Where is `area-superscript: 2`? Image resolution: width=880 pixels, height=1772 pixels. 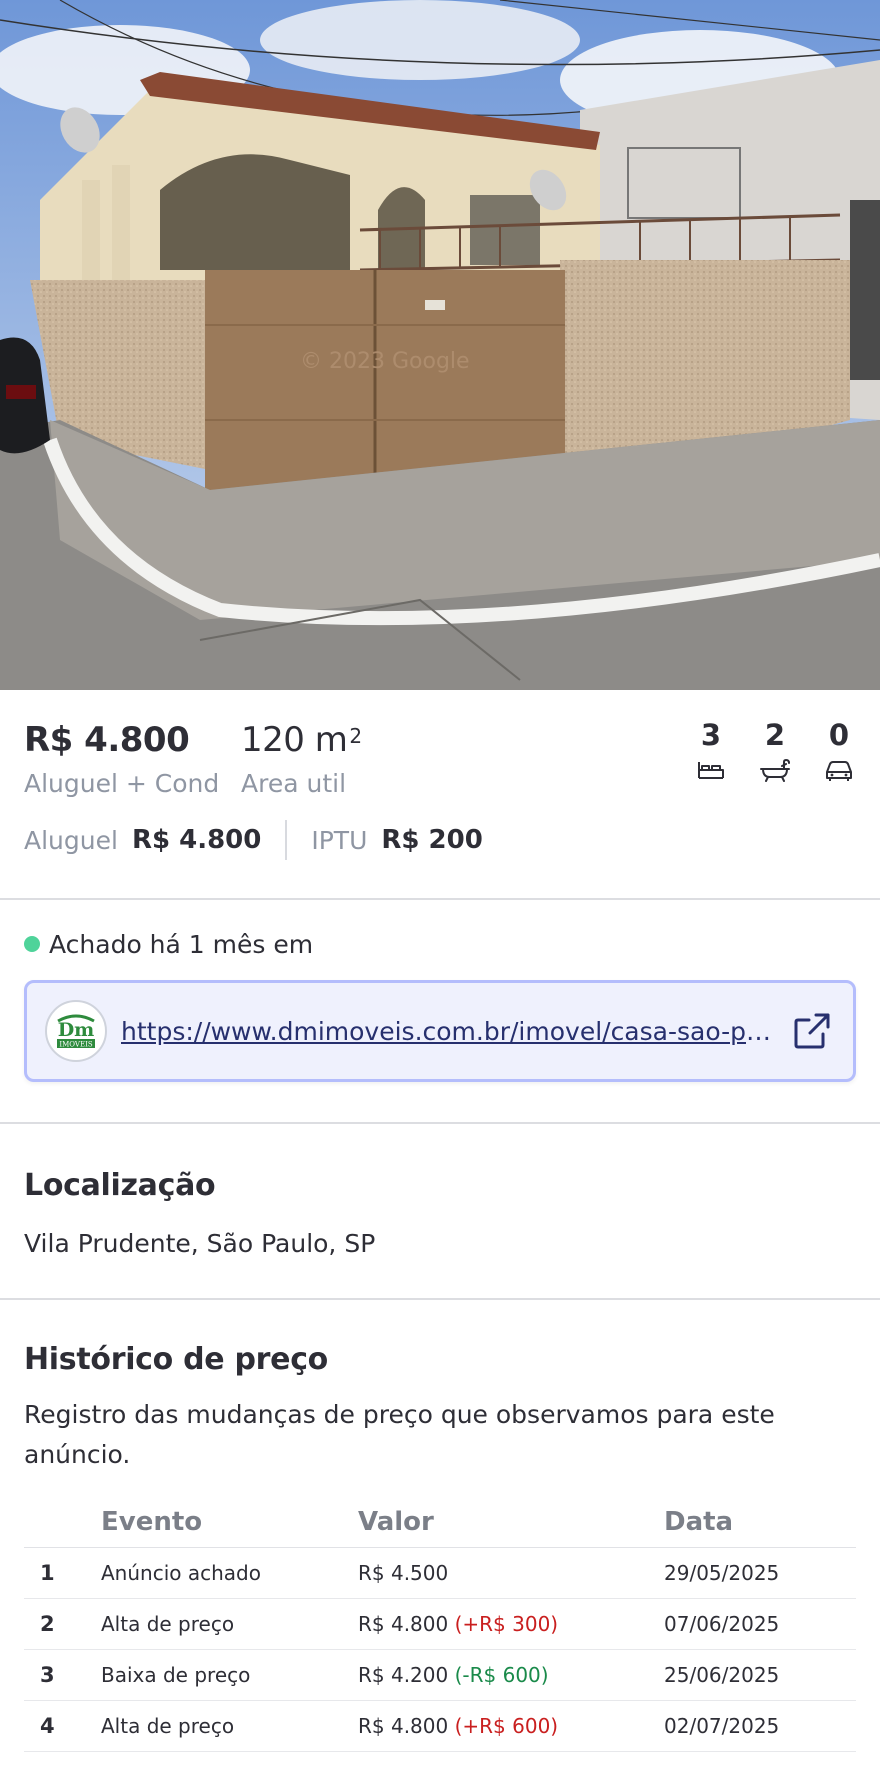
area-superscript: 2 is located at coordinates (355, 736).